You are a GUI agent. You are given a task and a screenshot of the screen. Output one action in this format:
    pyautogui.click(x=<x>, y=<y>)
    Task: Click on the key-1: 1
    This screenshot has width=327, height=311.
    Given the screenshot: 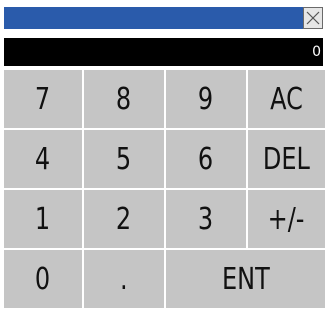 What is the action you would take?
    pyautogui.click(x=43, y=219)
    